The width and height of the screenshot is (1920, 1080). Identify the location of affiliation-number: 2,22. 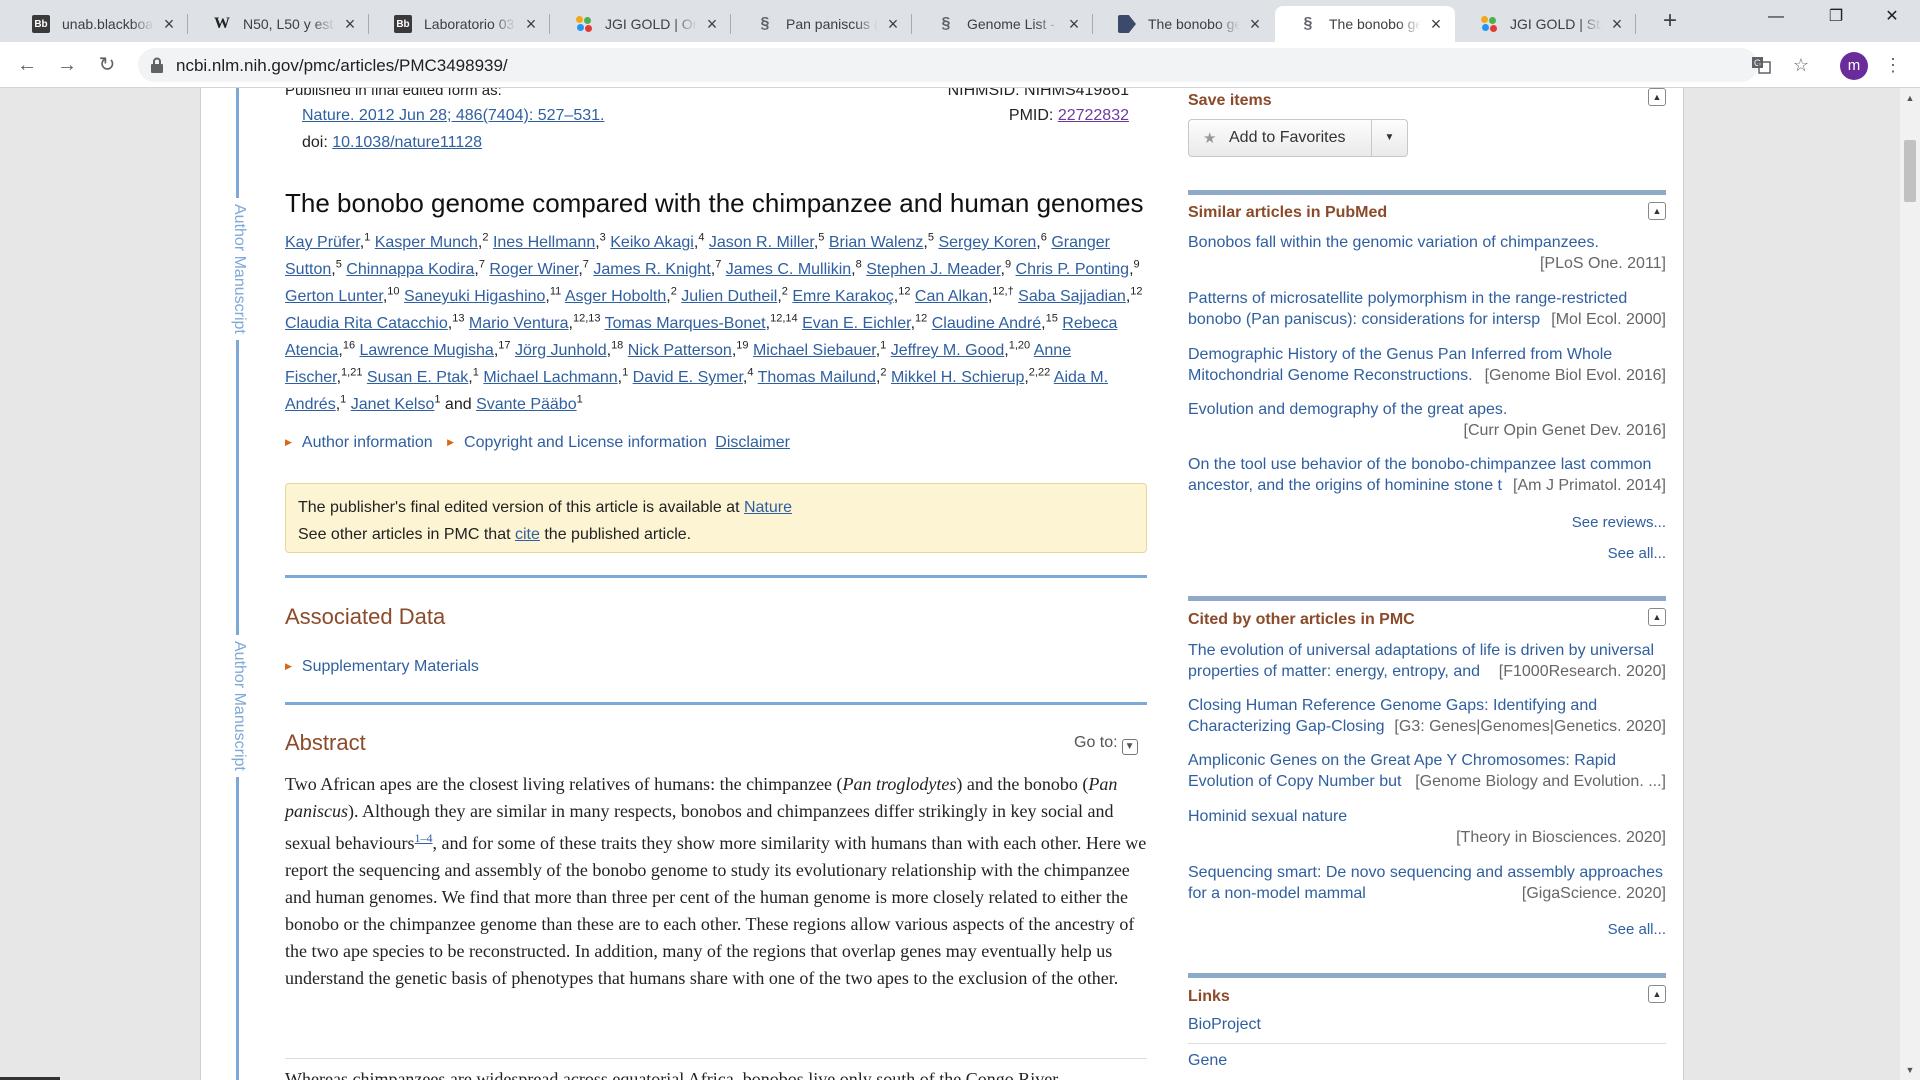
(1039, 373).